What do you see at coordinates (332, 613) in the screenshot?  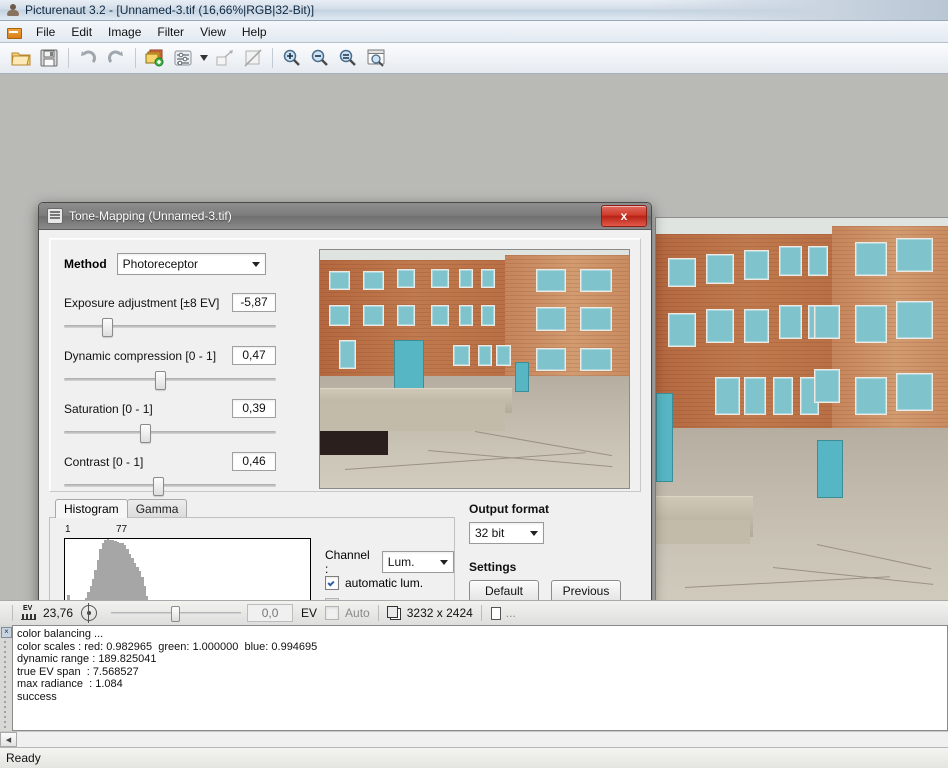 I see `auto-ev-checkbox` at bounding box center [332, 613].